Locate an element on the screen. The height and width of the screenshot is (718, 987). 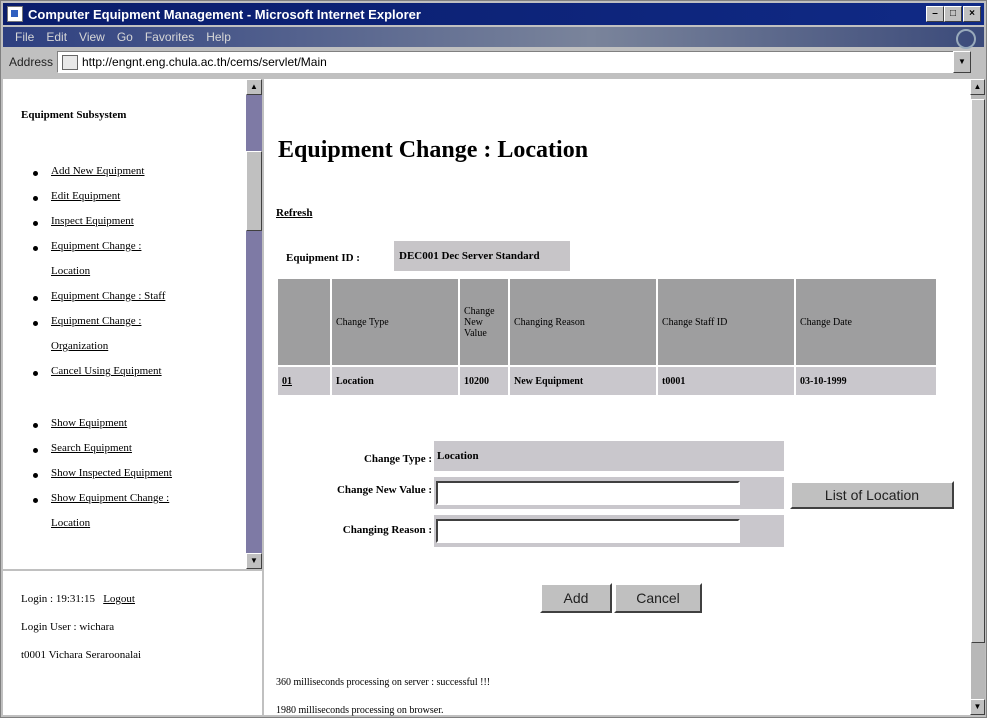
add-button: Add is located at coordinates (576, 598).